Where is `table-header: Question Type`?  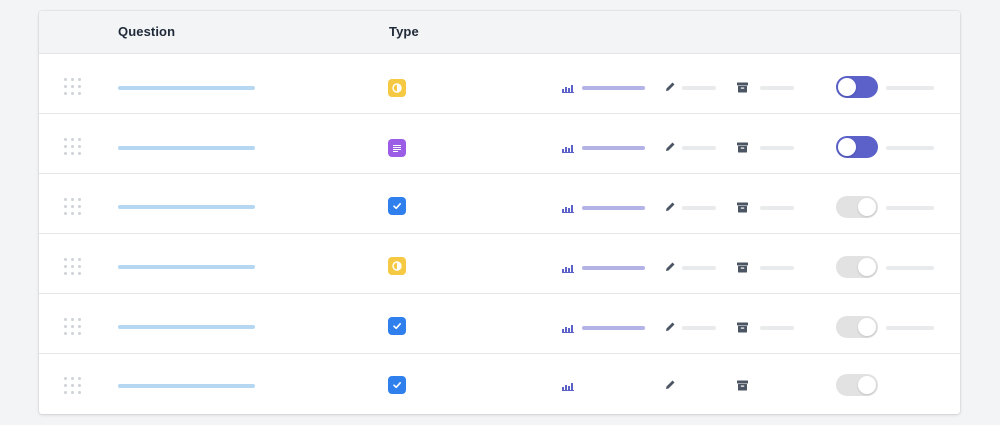 table-header: Question Type is located at coordinates (499, 32).